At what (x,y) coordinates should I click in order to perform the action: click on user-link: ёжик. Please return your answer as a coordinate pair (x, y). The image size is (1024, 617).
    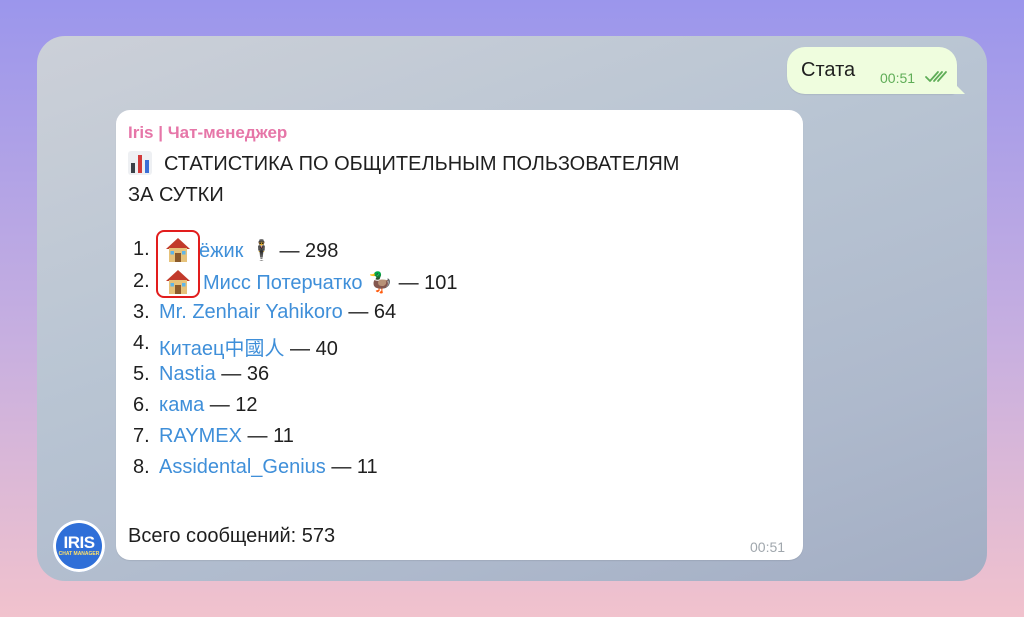
    Looking at the image, I should click on (221, 251).